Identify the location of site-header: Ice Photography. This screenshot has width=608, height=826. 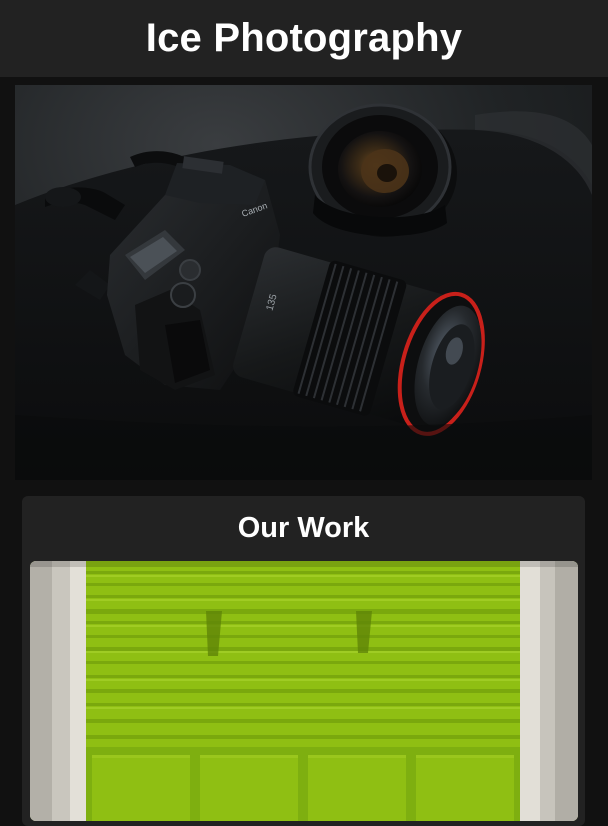
(304, 38).